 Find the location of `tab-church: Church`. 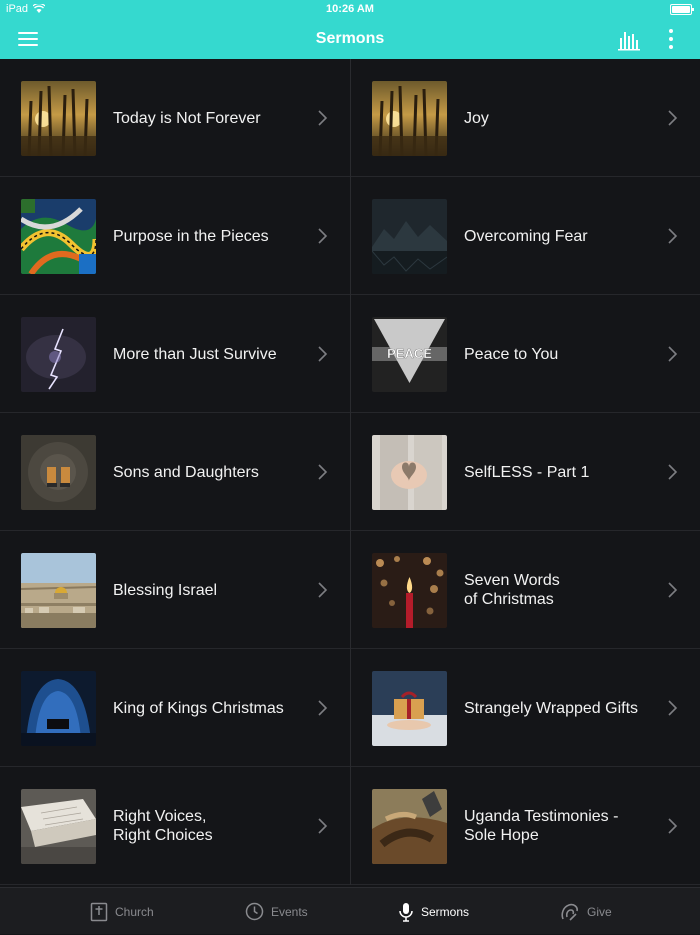

tab-church: Church is located at coordinates (122, 911).